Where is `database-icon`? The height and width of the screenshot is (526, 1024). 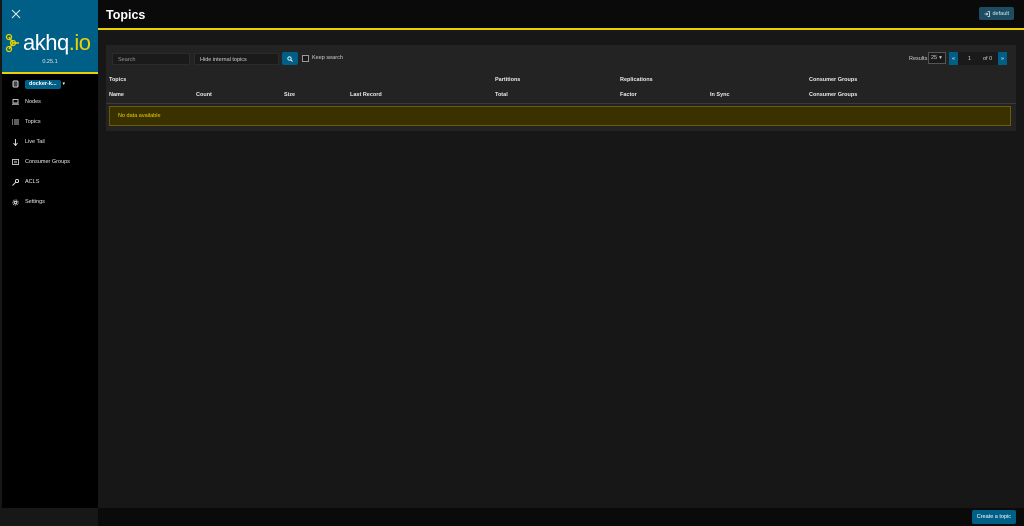 database-icon is located at coordinates (15, 84).